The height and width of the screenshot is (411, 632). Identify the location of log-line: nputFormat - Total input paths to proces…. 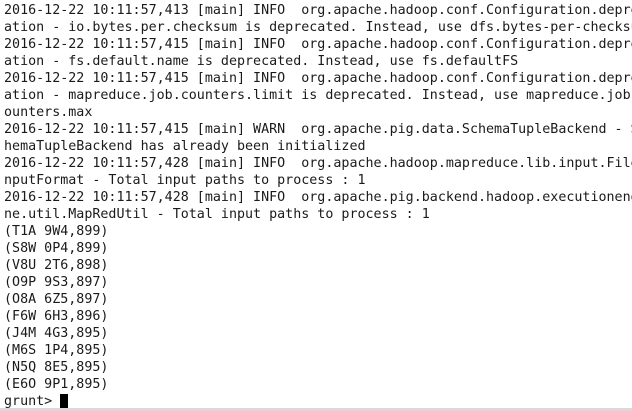
(185, 180).